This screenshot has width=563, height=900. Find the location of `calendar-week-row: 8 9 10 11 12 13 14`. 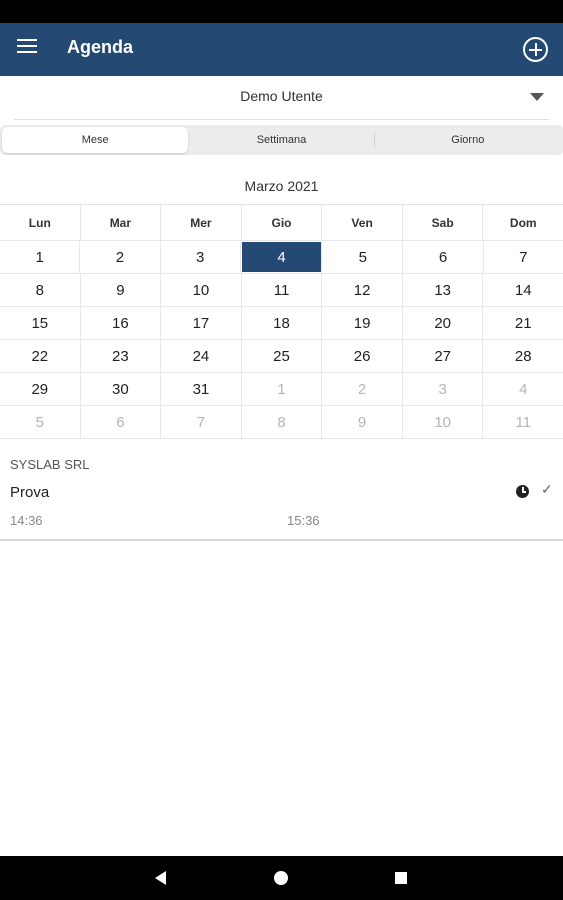

calendar-week-row: 8 9 10 11 12 13 14 is located at coordinates (281, 290).